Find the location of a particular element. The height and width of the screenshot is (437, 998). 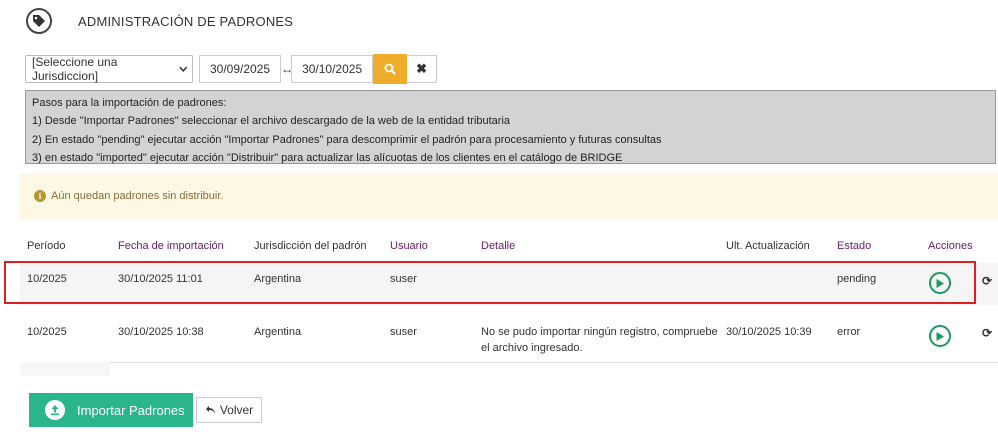

cell-estado: error is located at coordinates (849, 332).